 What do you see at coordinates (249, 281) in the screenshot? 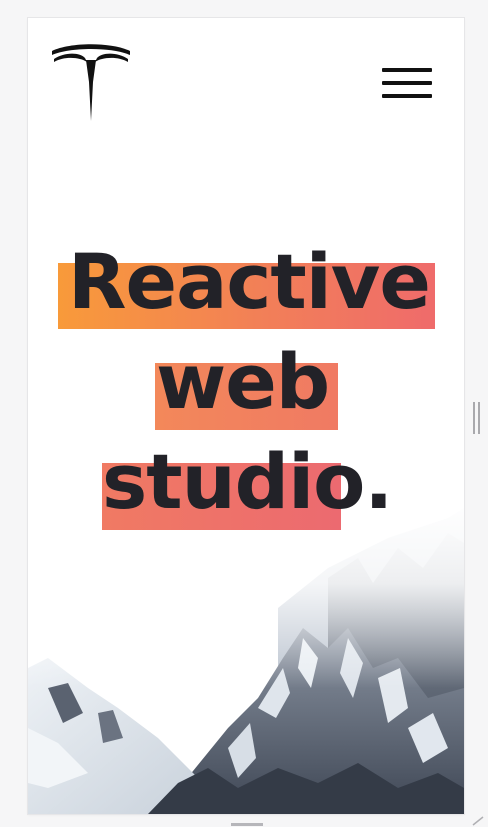
I see `hero-headline-line-1: Reactive` at bounding box center [249, 281].